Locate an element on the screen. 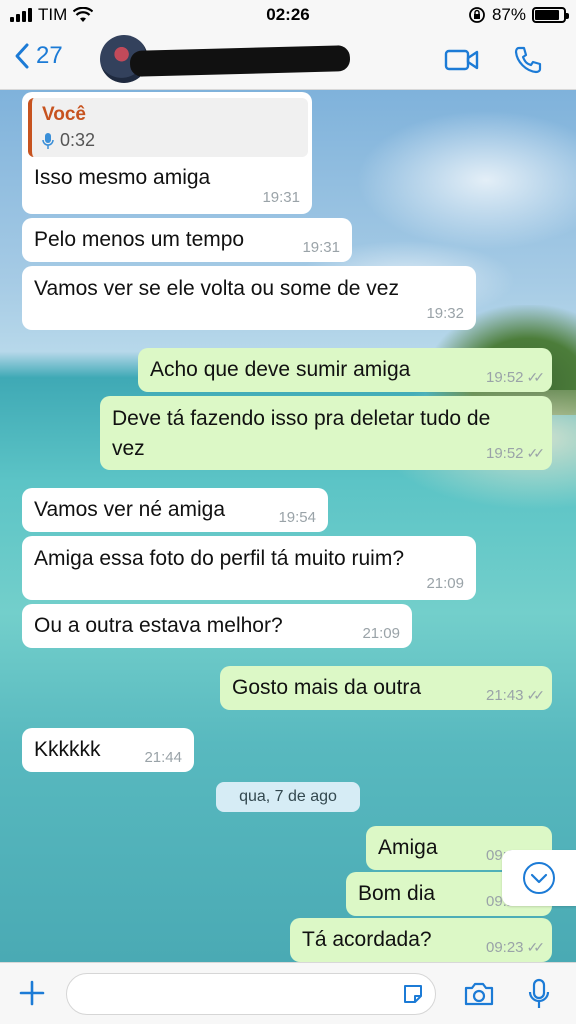 The height and width of the screenshot is (1024, 576). message-time: 19:32 is located at coordinates (445, 313).